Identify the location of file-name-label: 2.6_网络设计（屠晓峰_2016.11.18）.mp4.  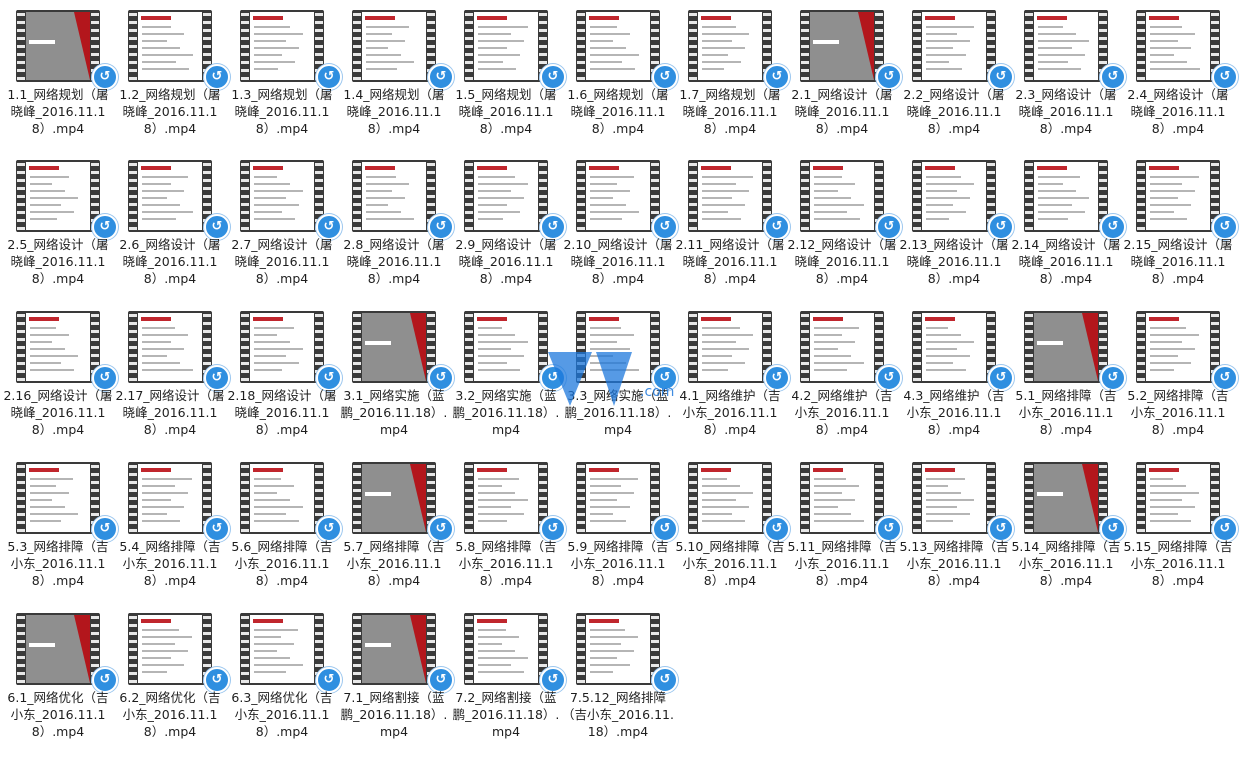
(170, 261).